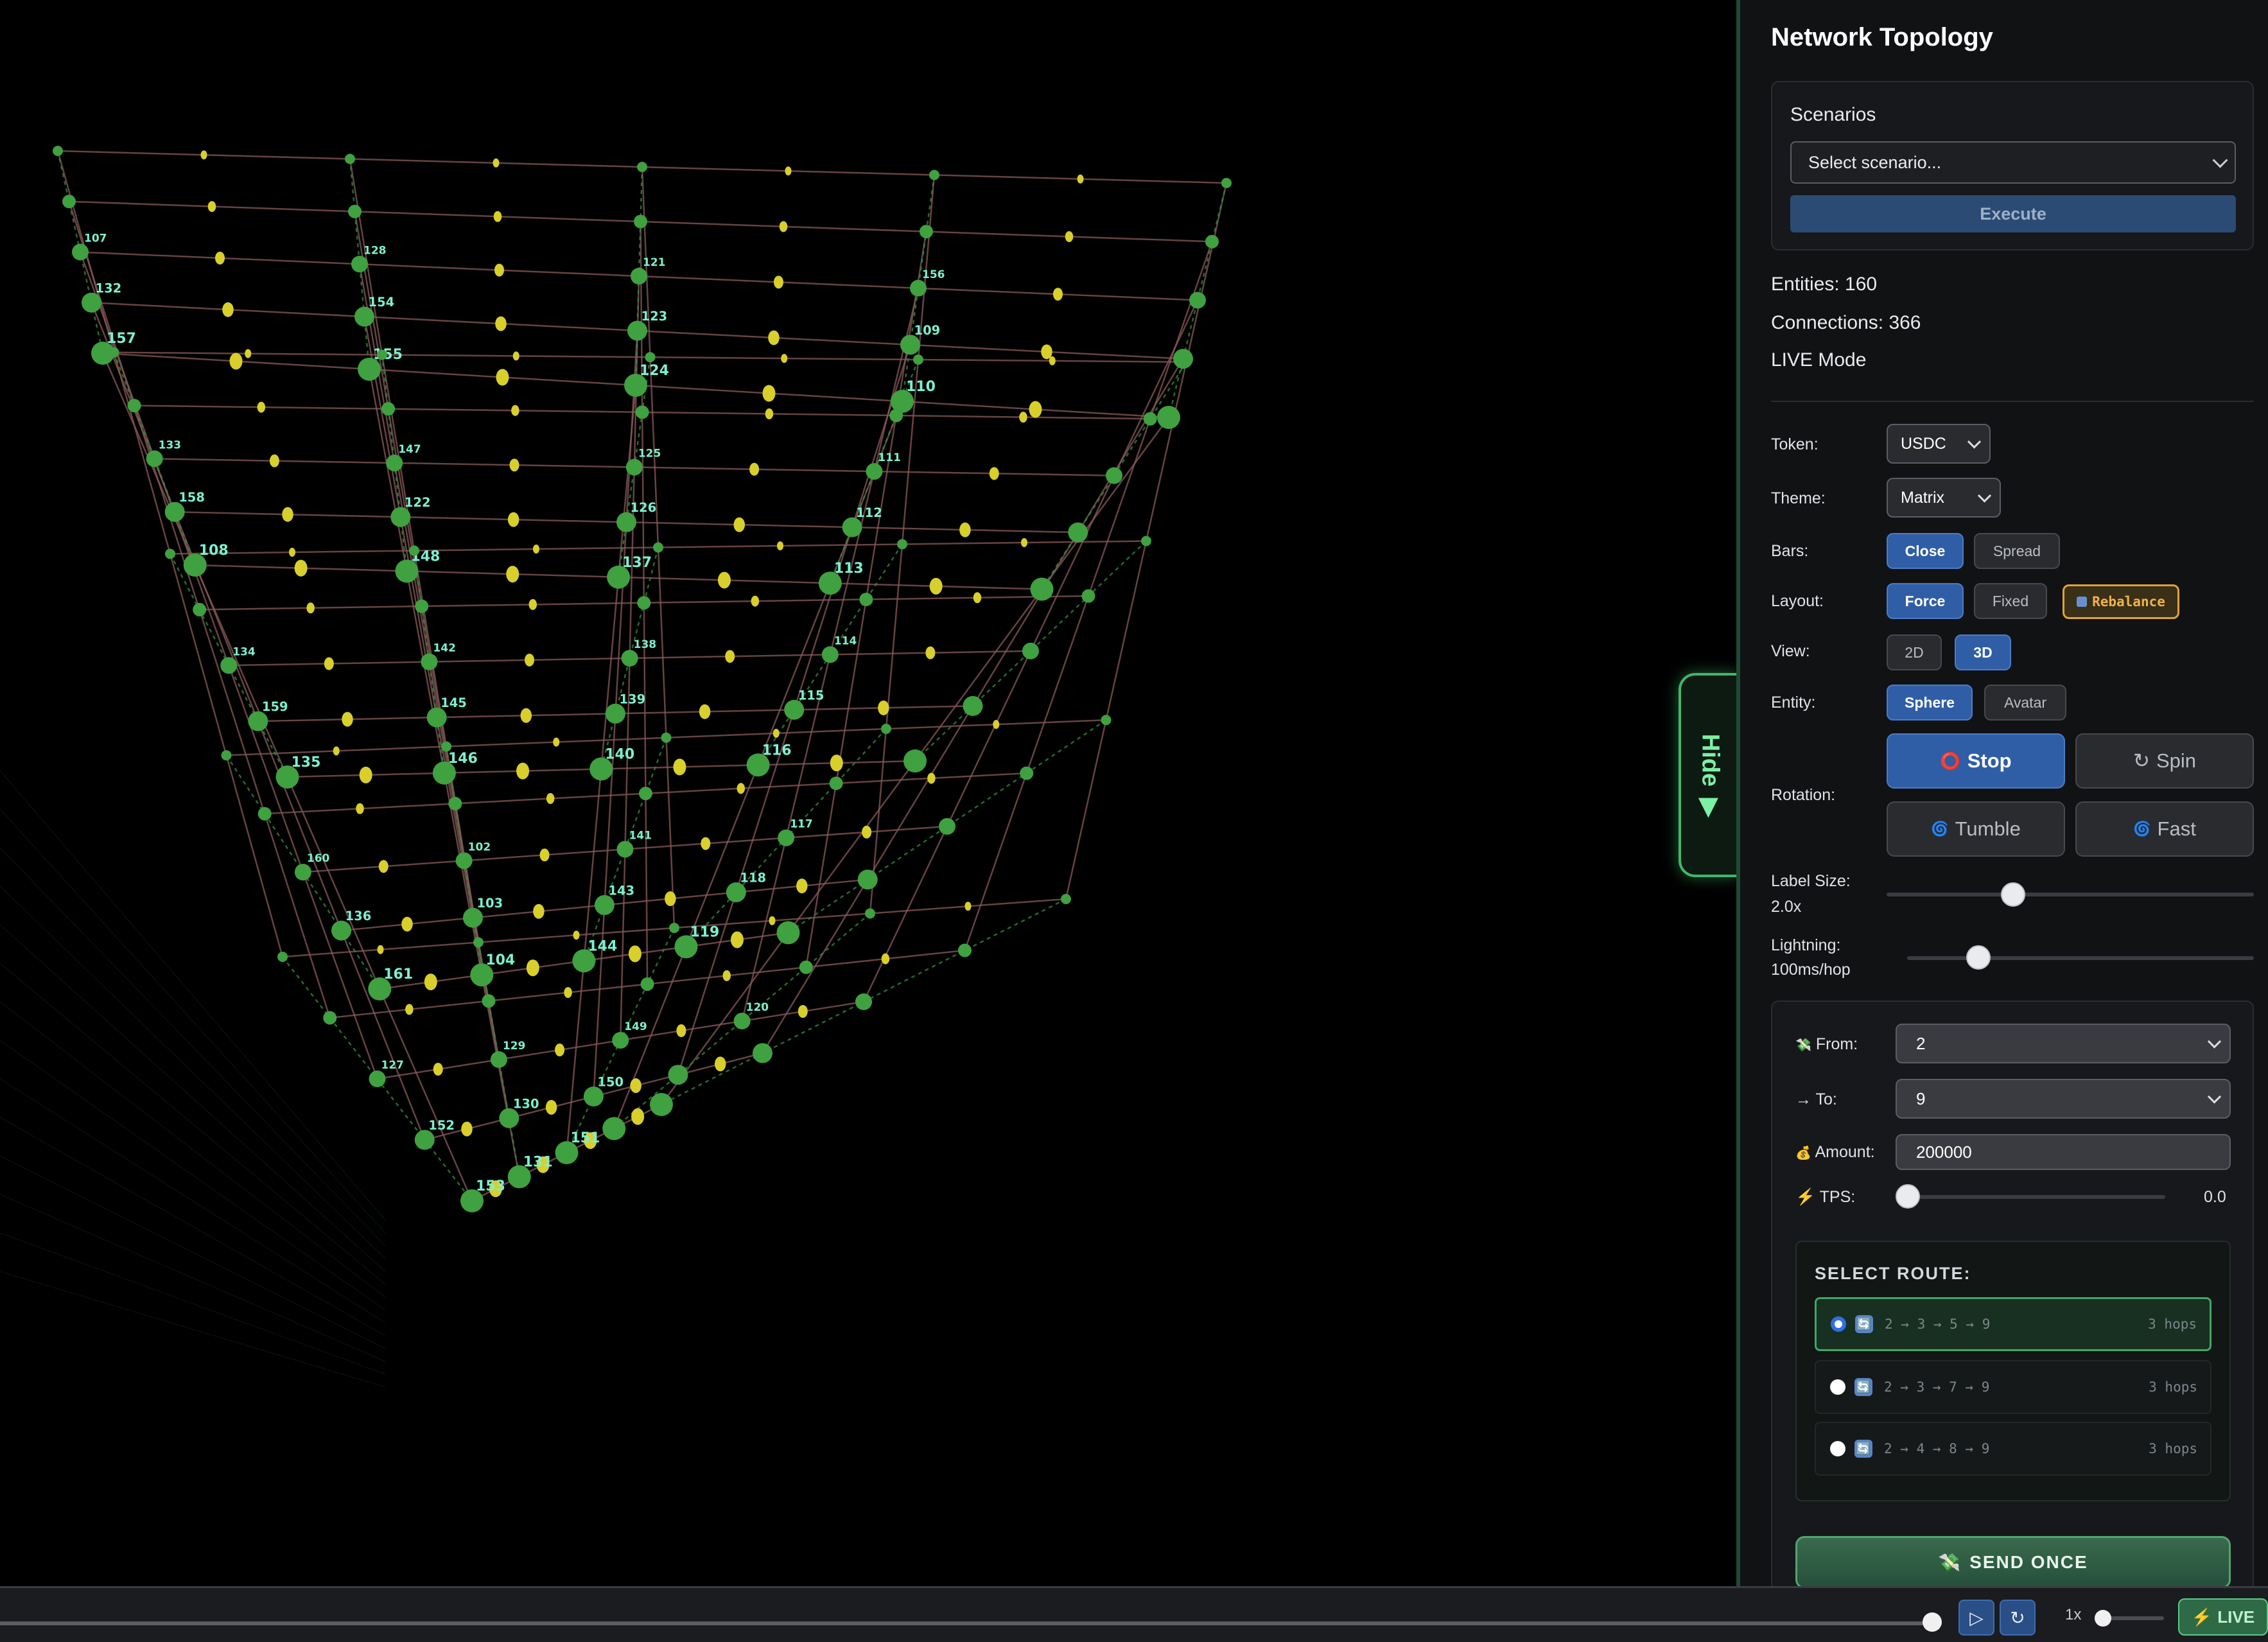 This screenshot has width=2268, height=1642. Describe the element at coordinates (1983, 652) in the screenshot. I see `view-3d-button: 3D` at that location.